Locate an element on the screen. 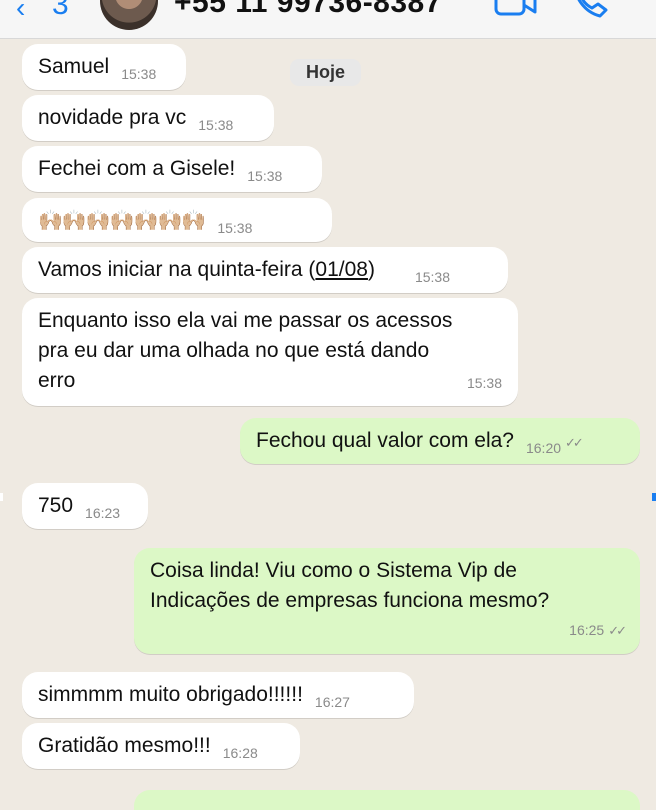 This screenshot has width=656, height=810. message-text: Vamos iniciar na quinta-feira ( is located at coordinates (177, 269).